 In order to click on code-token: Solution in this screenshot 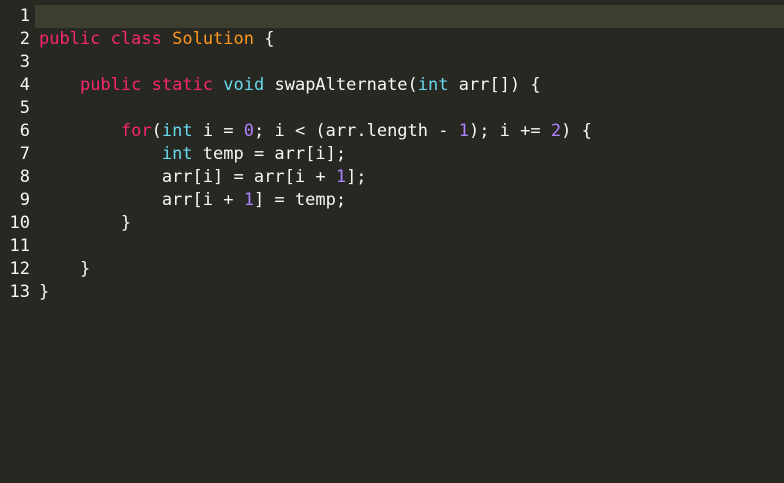, I will do `click(213, 39)`.